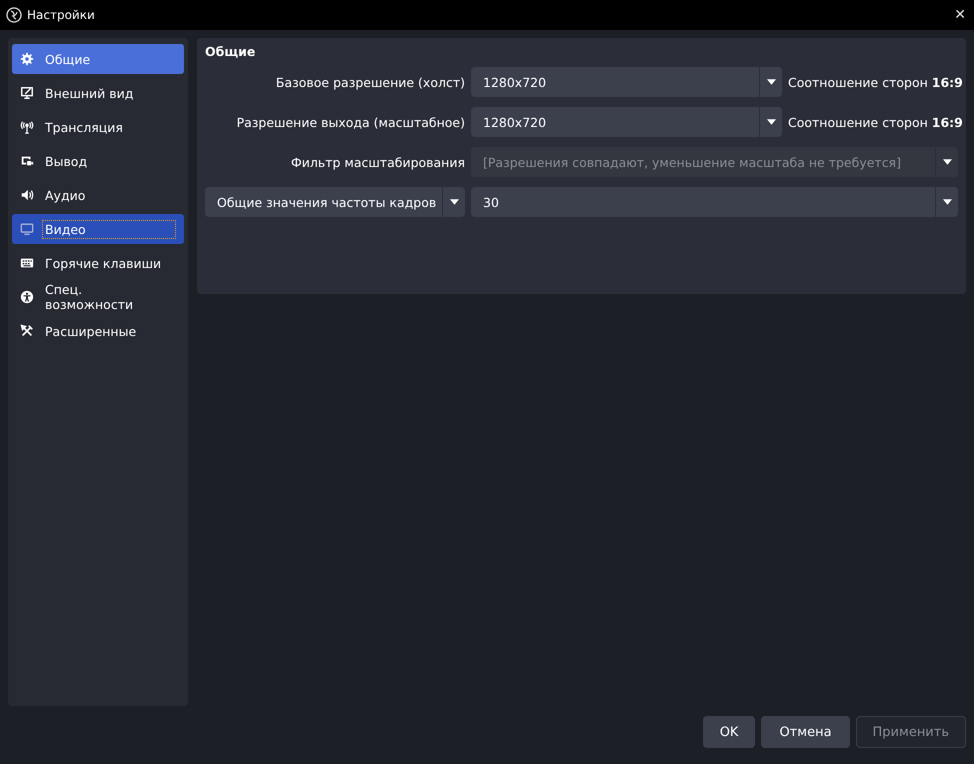  Describe the element at coordinates (350, 122) in the screenshot. I see `field-label: Разрешение выхода (масштабное)` at that location.